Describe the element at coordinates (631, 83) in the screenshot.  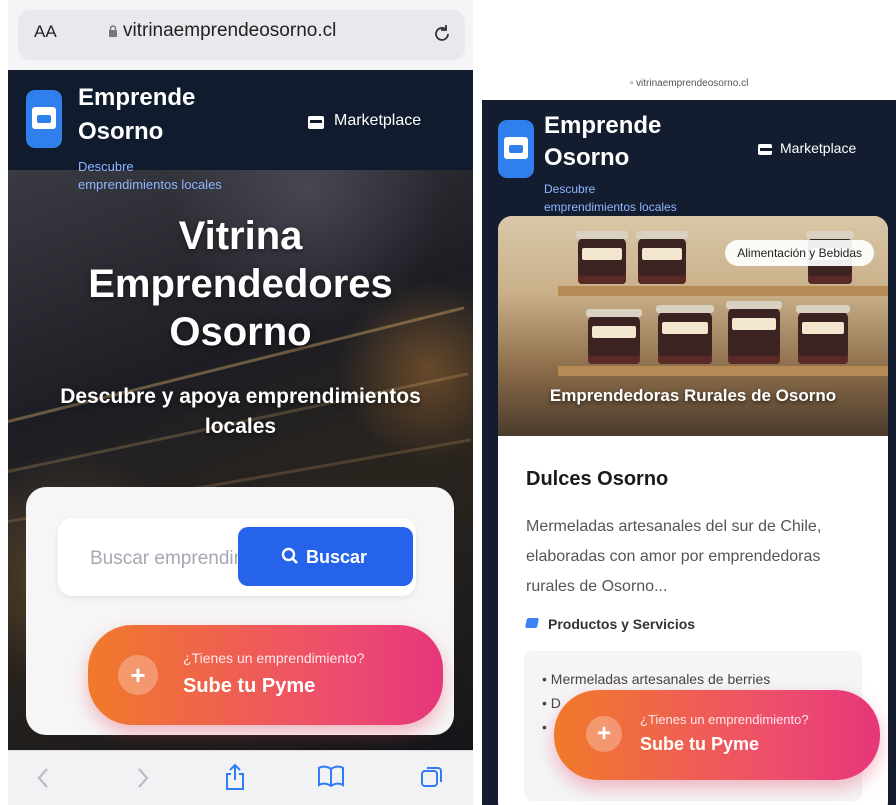
I see `lock-icon: ▫` at that location.